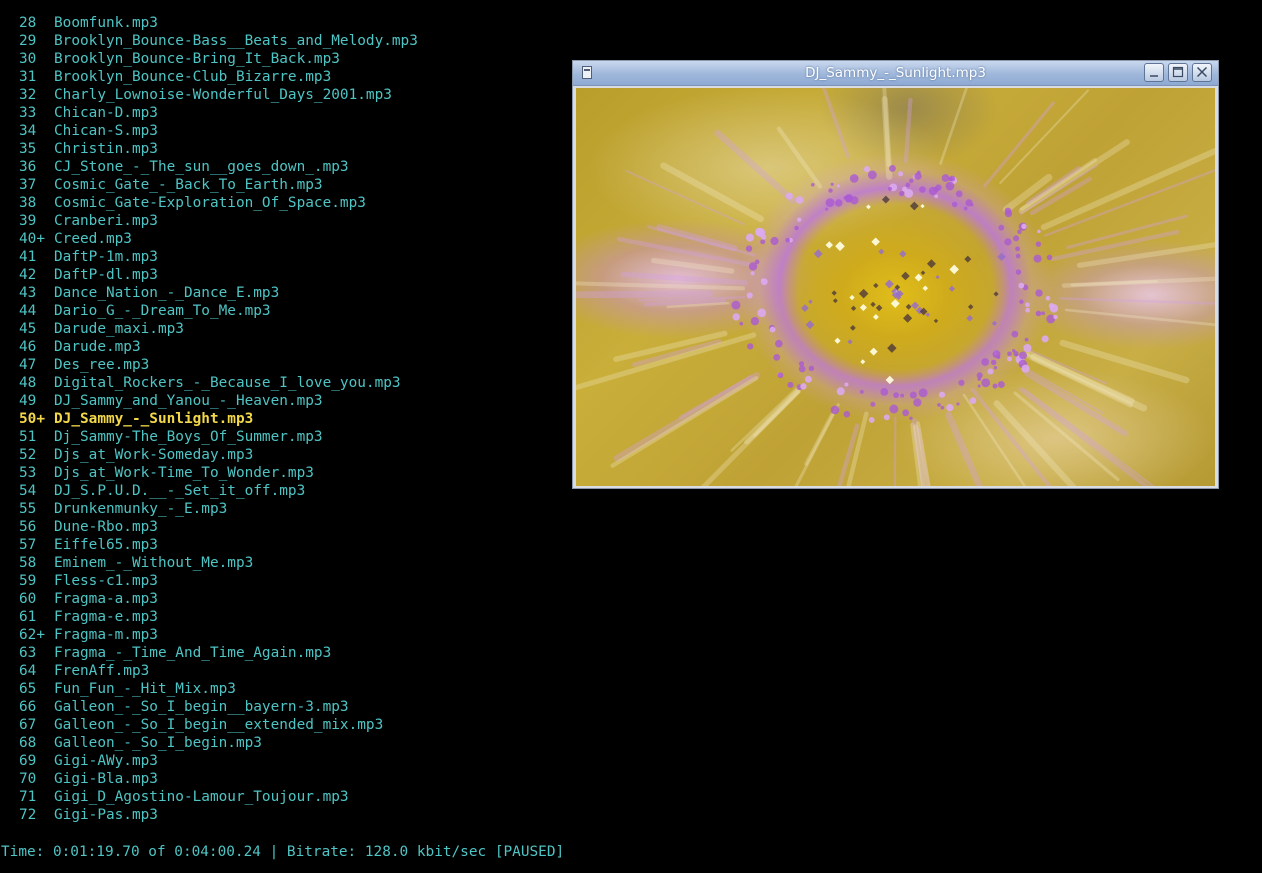  I want to click on track-filename: Fragma-a.mp3, so click(106, 599).